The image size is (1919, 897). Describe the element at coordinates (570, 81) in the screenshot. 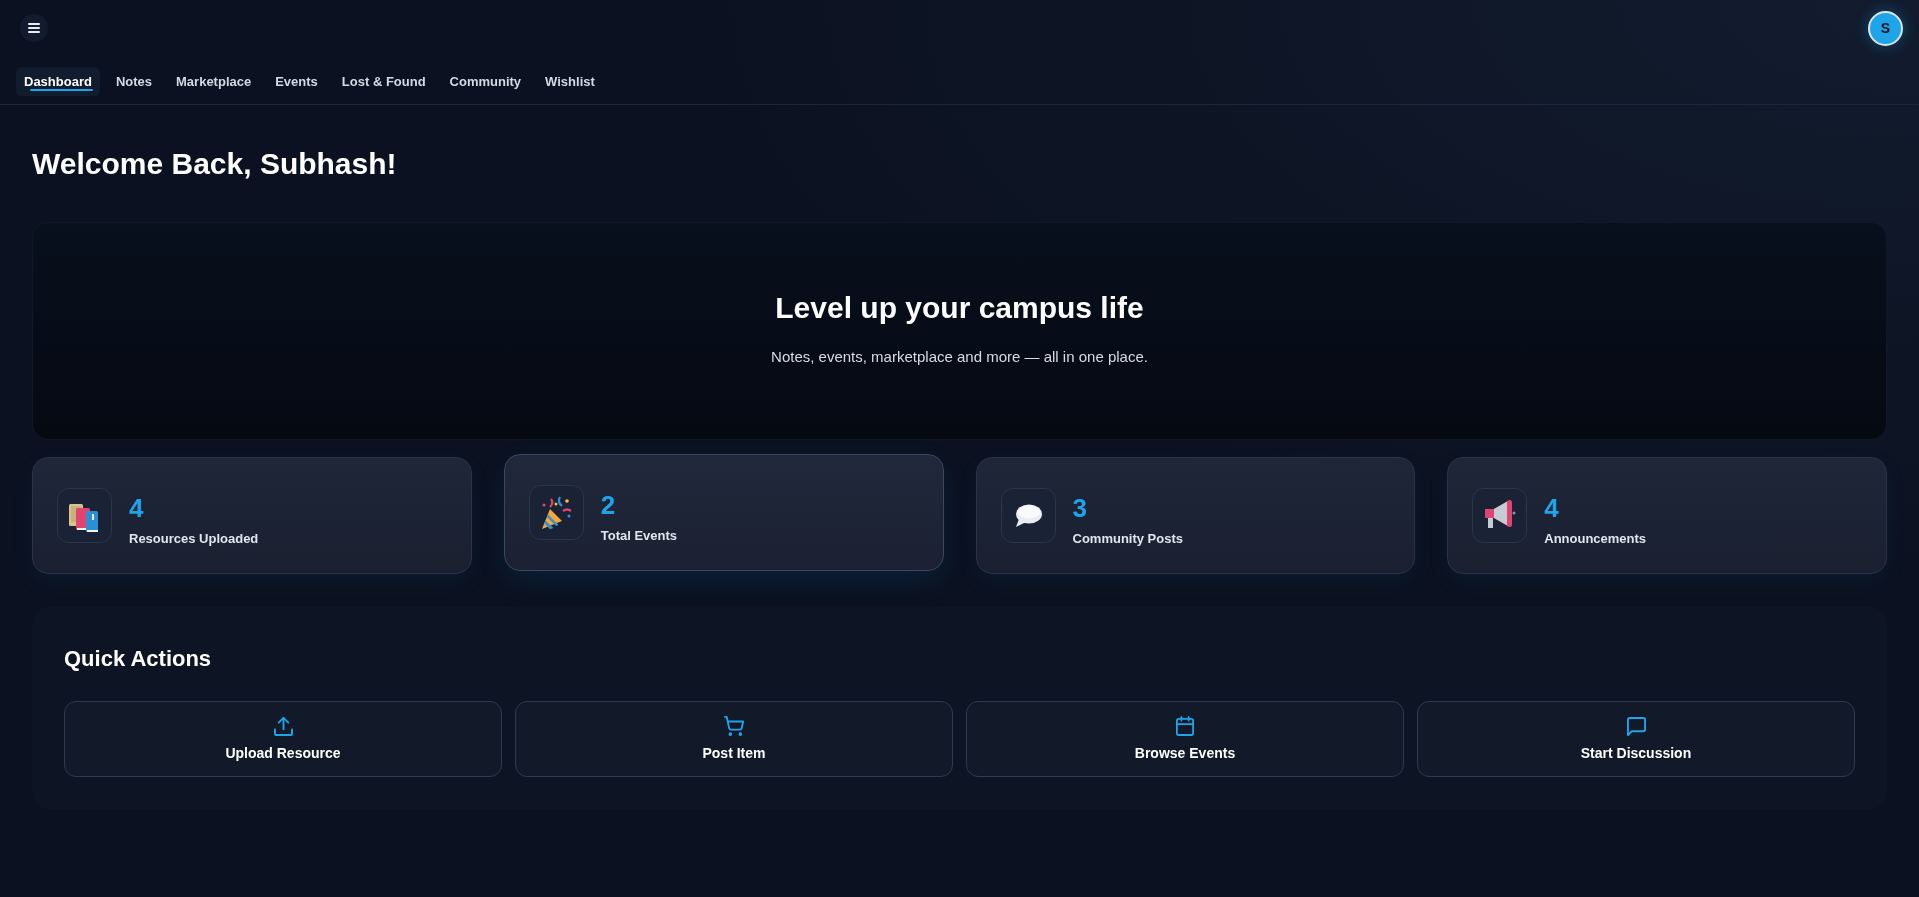

I see `nav-tab: Wishlist` at that location.